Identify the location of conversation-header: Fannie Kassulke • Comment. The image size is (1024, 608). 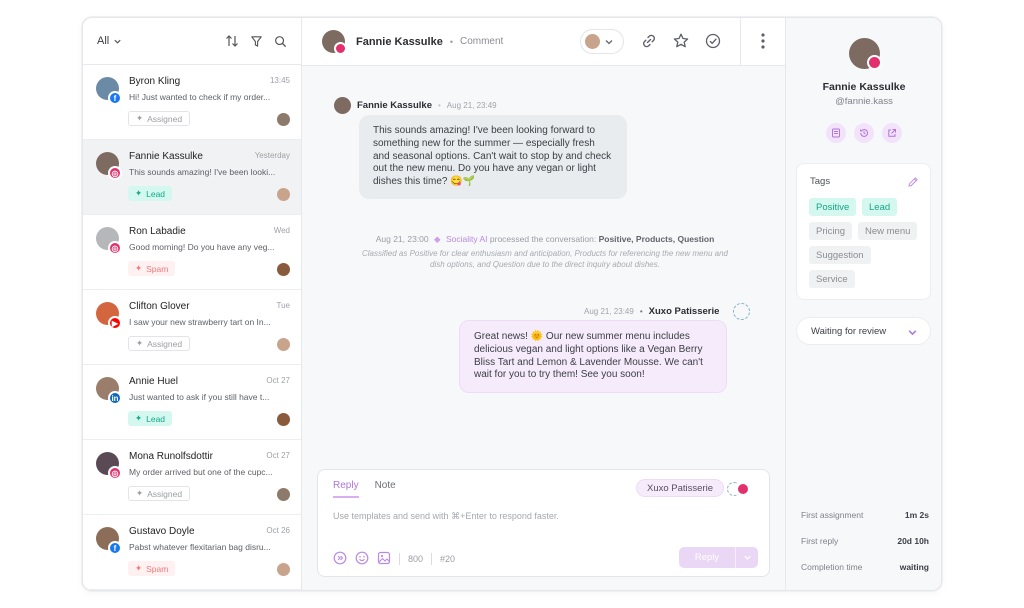
(543, 42).